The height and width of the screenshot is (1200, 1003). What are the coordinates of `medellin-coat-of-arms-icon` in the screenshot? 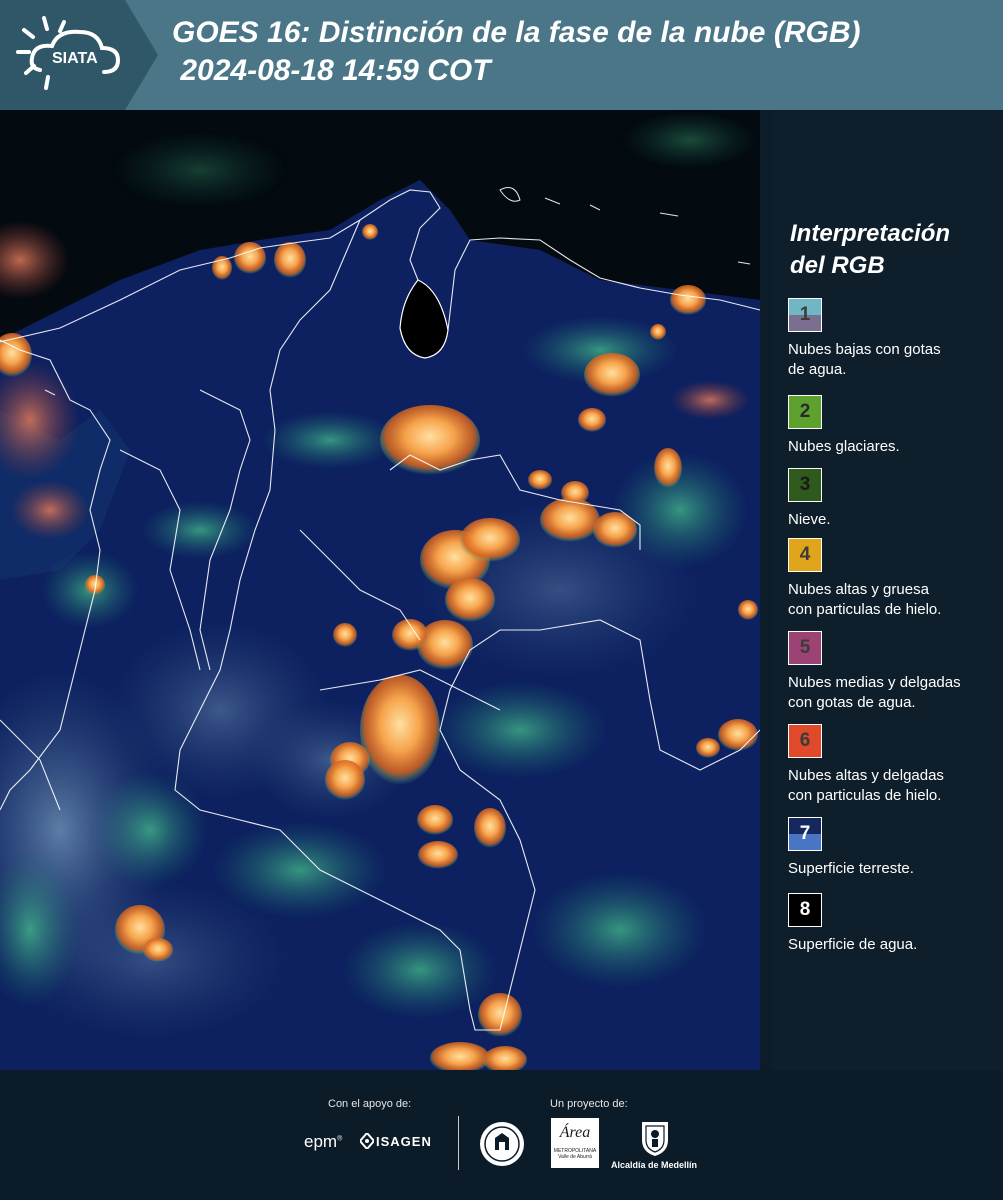 It's located at (655, 1139).